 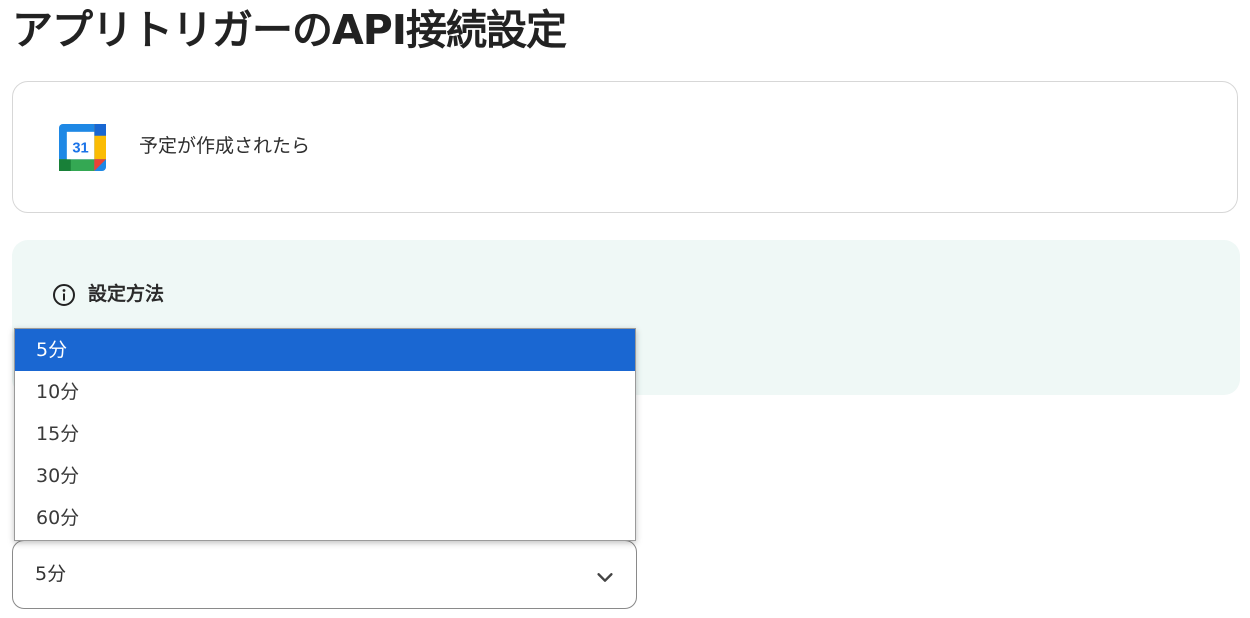 What do you see at coordinates (225, 146) in the screenshot?
I see `trigger-label: 予定が作成されたら` at bounding box center [225, 146].